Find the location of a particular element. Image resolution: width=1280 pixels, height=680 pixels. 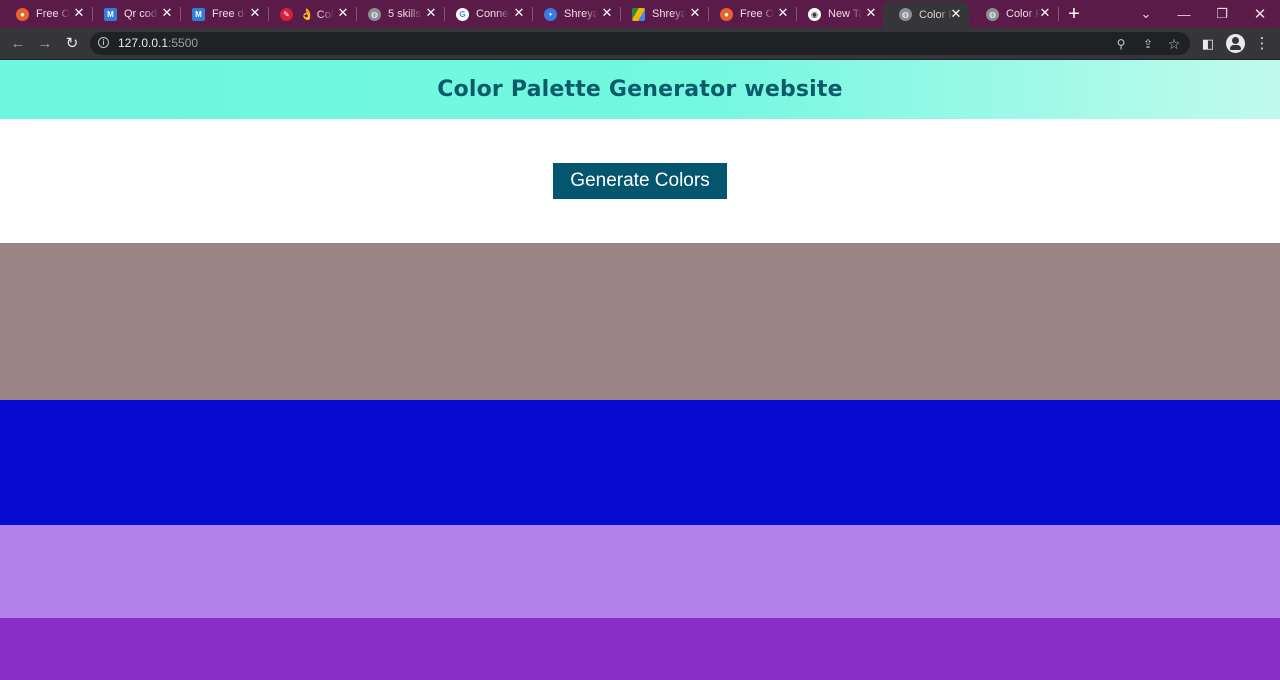

tab-2: M Free download ✕ is located at coordinates (222, 14).